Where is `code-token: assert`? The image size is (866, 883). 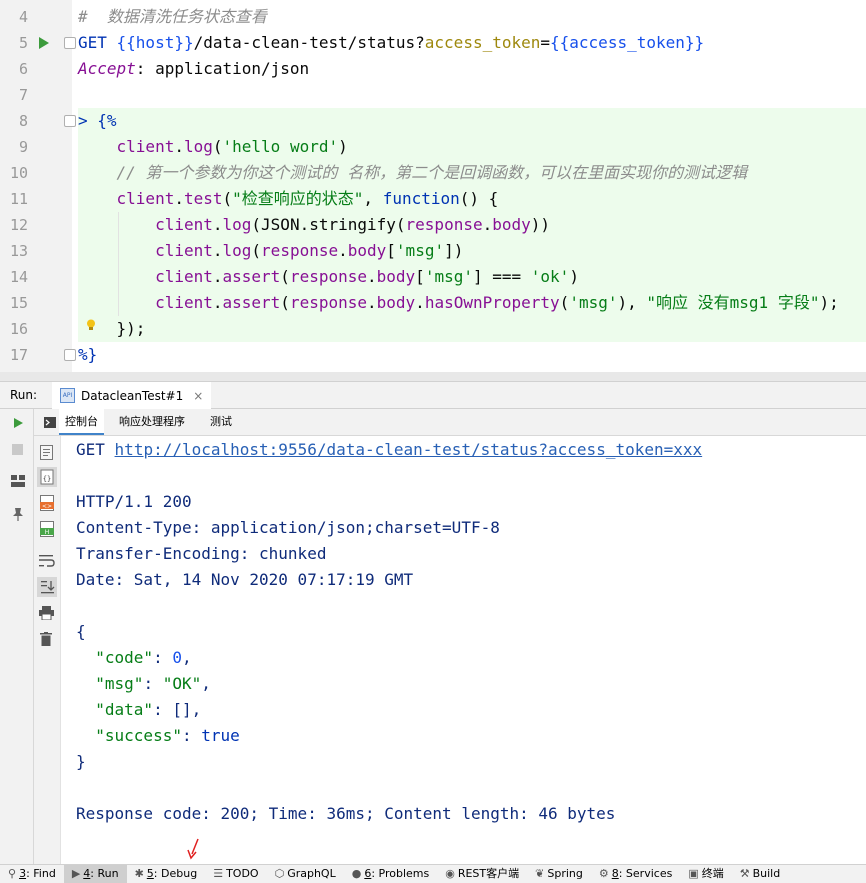 code-token: assert is located at coordinates (251, 302).